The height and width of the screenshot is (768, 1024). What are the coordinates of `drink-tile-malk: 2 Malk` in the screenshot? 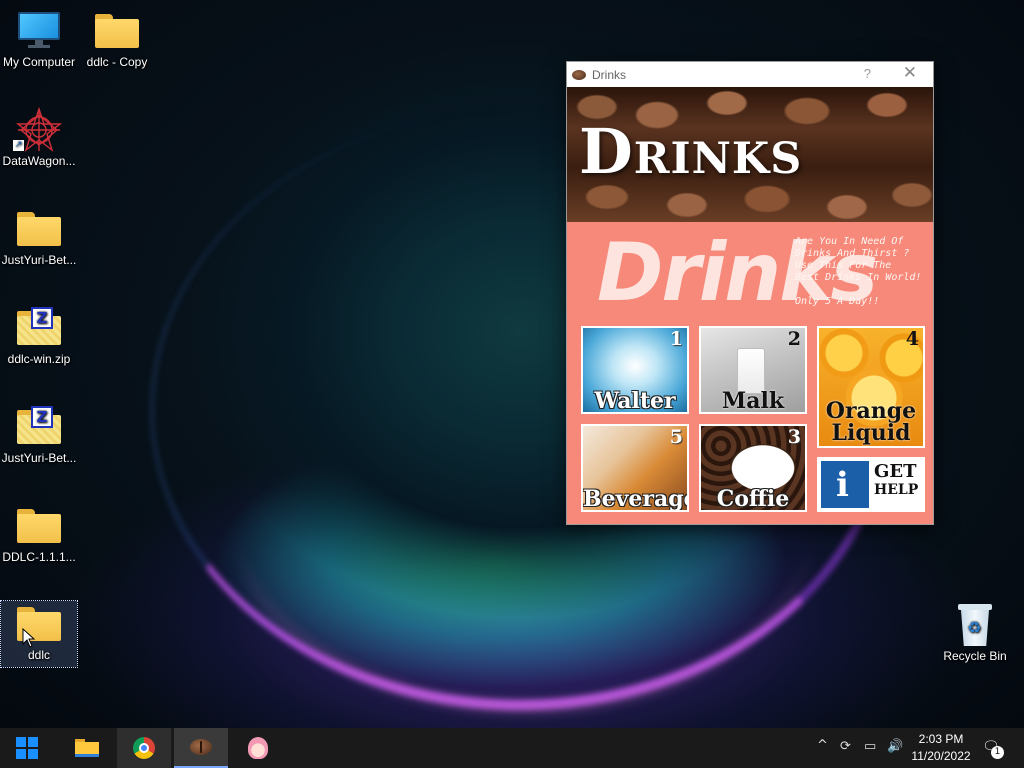 It's located at (753, 370).